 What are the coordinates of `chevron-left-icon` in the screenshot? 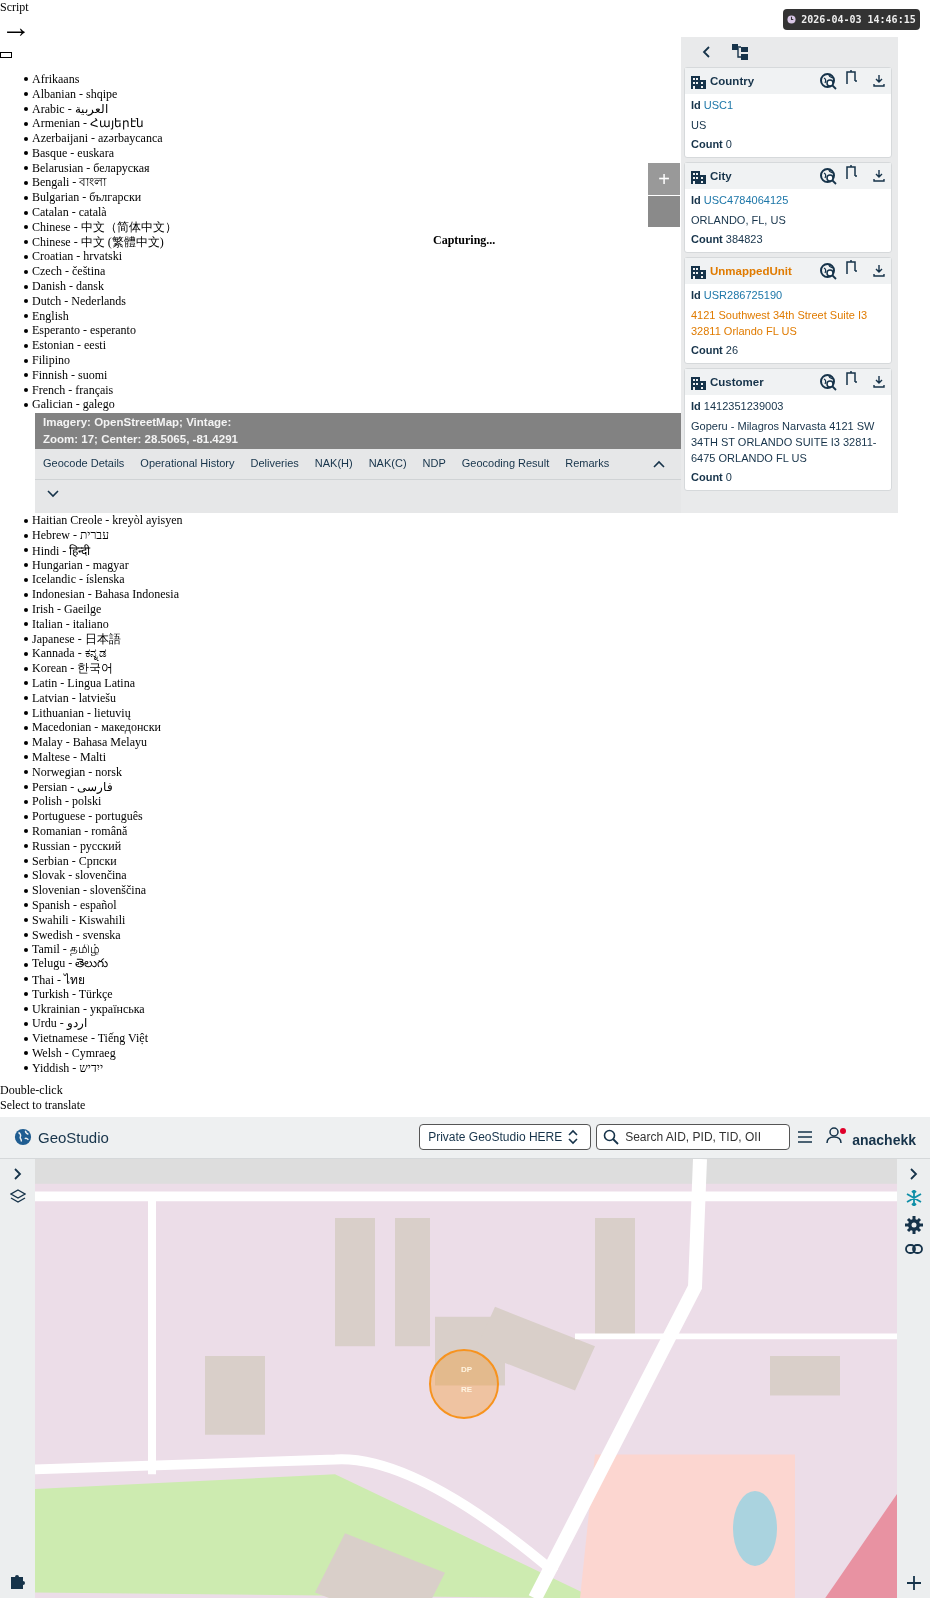 It's located at (706, 52).